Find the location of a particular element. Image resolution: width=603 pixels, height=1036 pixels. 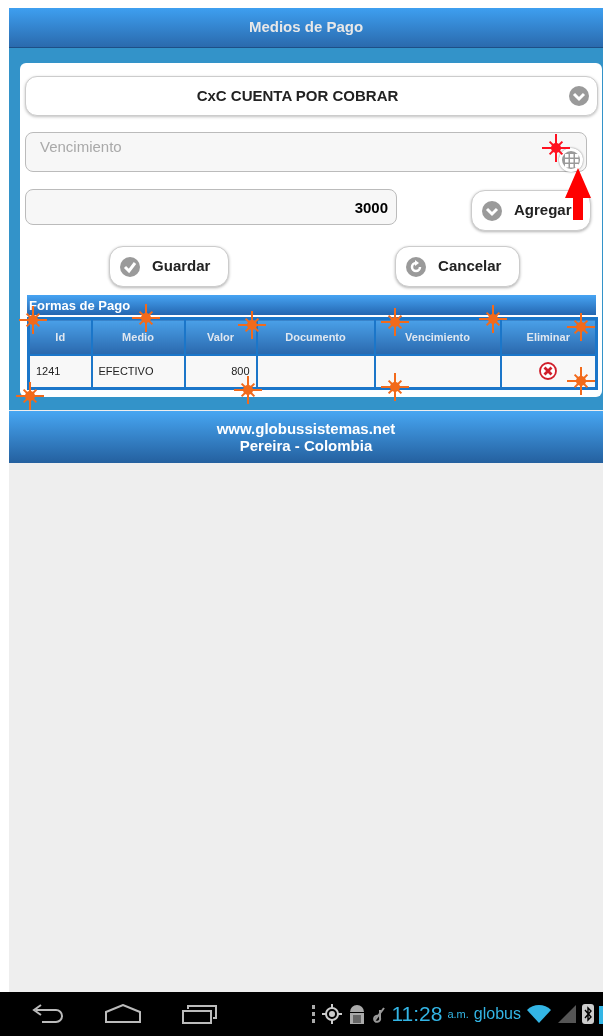

wifi-icon is located at coordinates (539, 1014).